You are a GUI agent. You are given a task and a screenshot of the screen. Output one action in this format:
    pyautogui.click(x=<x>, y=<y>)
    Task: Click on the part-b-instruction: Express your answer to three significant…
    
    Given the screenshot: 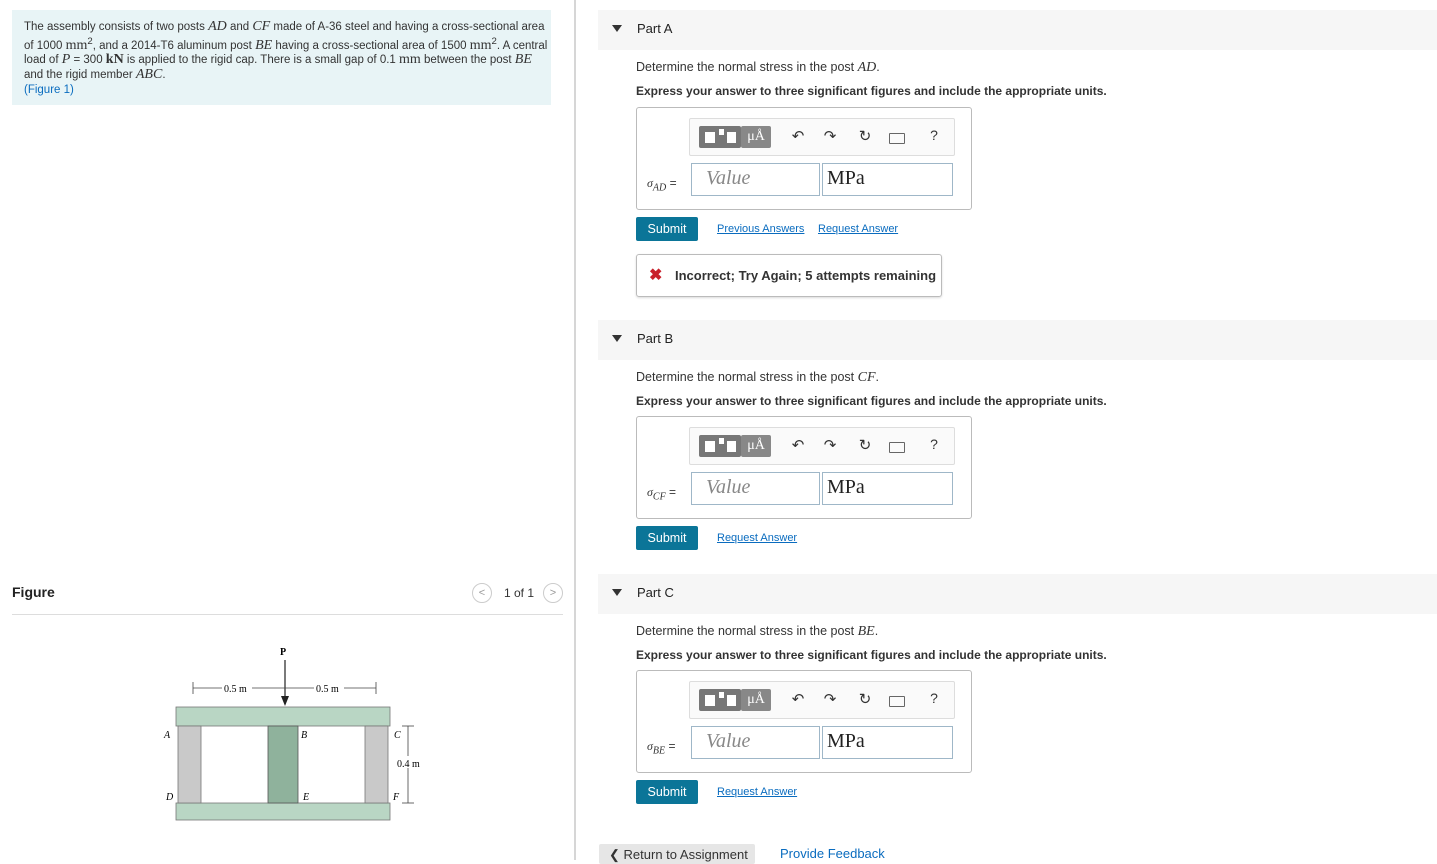 What is the action you would take?
    pyautogui.click(x=871, y=401)
    